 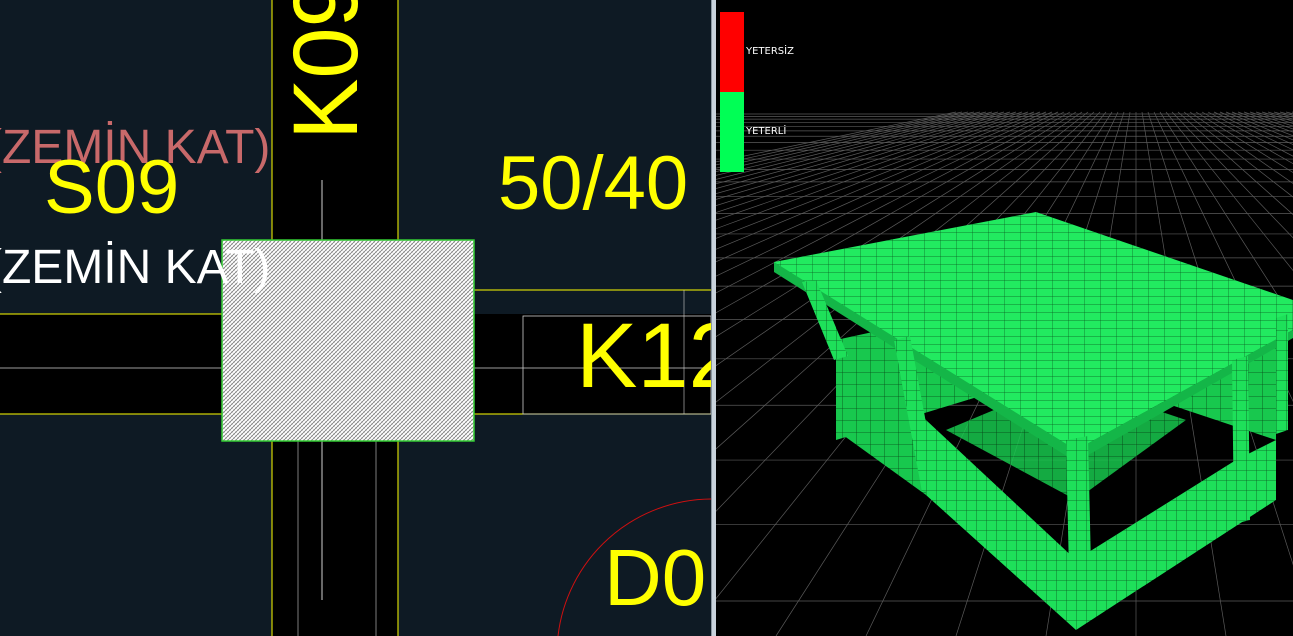 What do you see at coordinates (770, 51) in the screenshot?
I see `legend-label-yetersiz: YETERSİZ` at bounding box center [770, 51].